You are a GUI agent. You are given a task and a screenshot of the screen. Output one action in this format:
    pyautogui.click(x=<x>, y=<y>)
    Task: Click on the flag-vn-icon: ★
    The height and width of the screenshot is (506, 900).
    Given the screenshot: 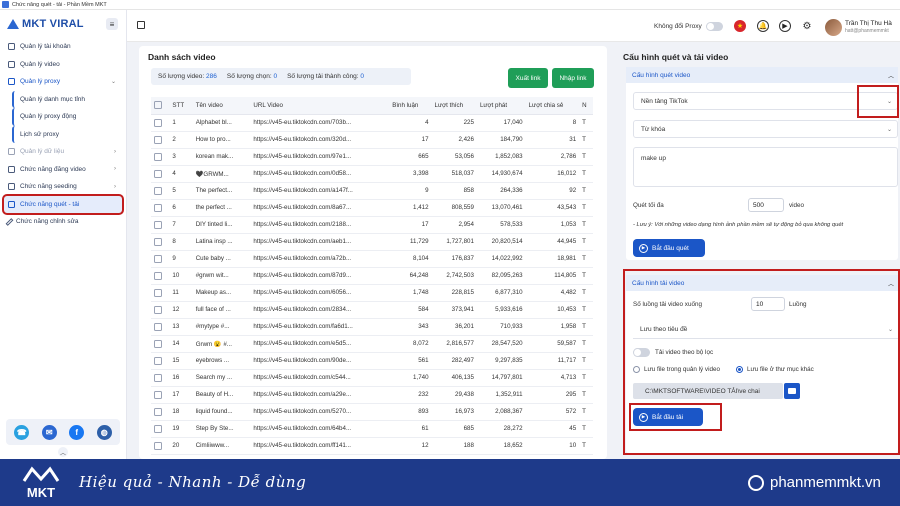 What is the action you would take?
    pyautogui.click(x=740, y=26)
    